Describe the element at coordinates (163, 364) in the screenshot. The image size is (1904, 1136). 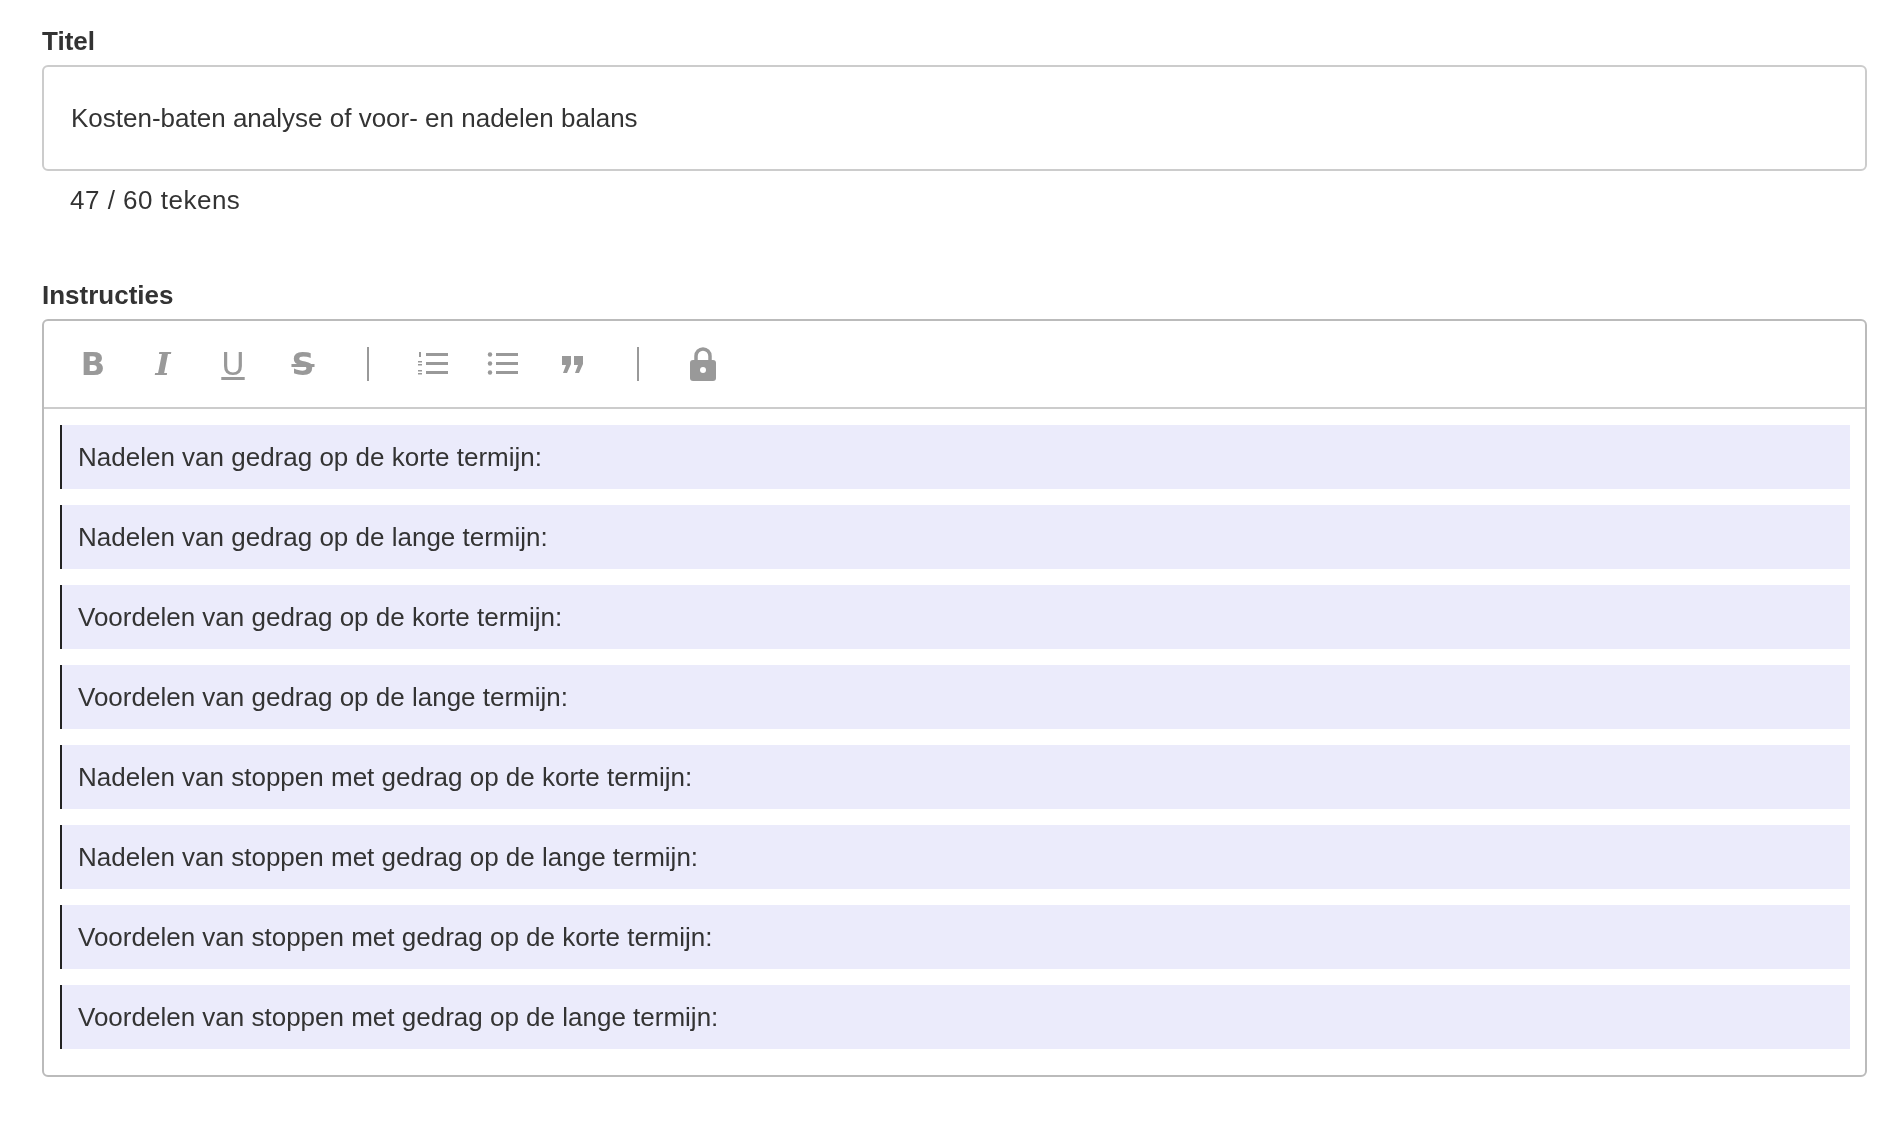
I see `italic-button: I` at that location.